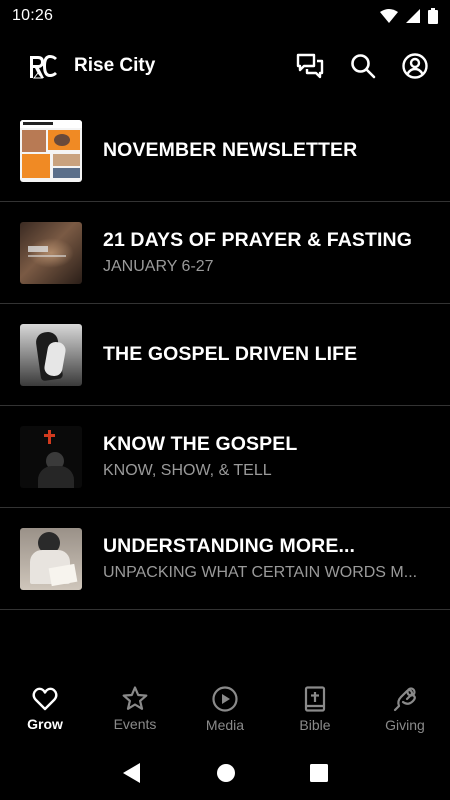 The image size is (450, 800). What do you see at coordinates (225, 16) in the screenshot?
I see `status-bar: 10:26` at bounding box center [225, 16].